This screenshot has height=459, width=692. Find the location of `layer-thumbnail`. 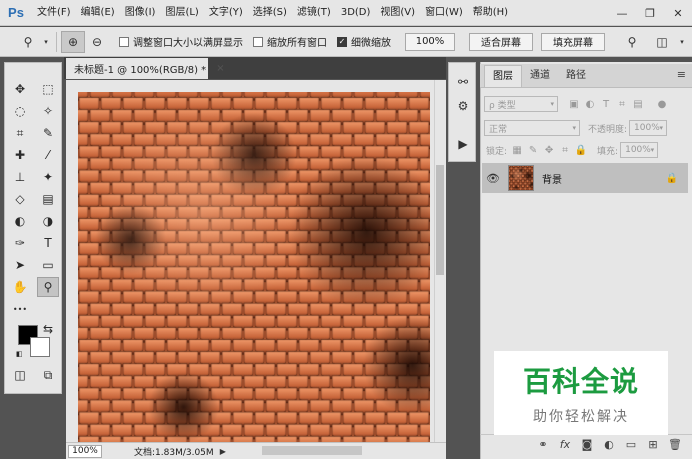

layer-thumbnail is located at coordinates (521, 178).